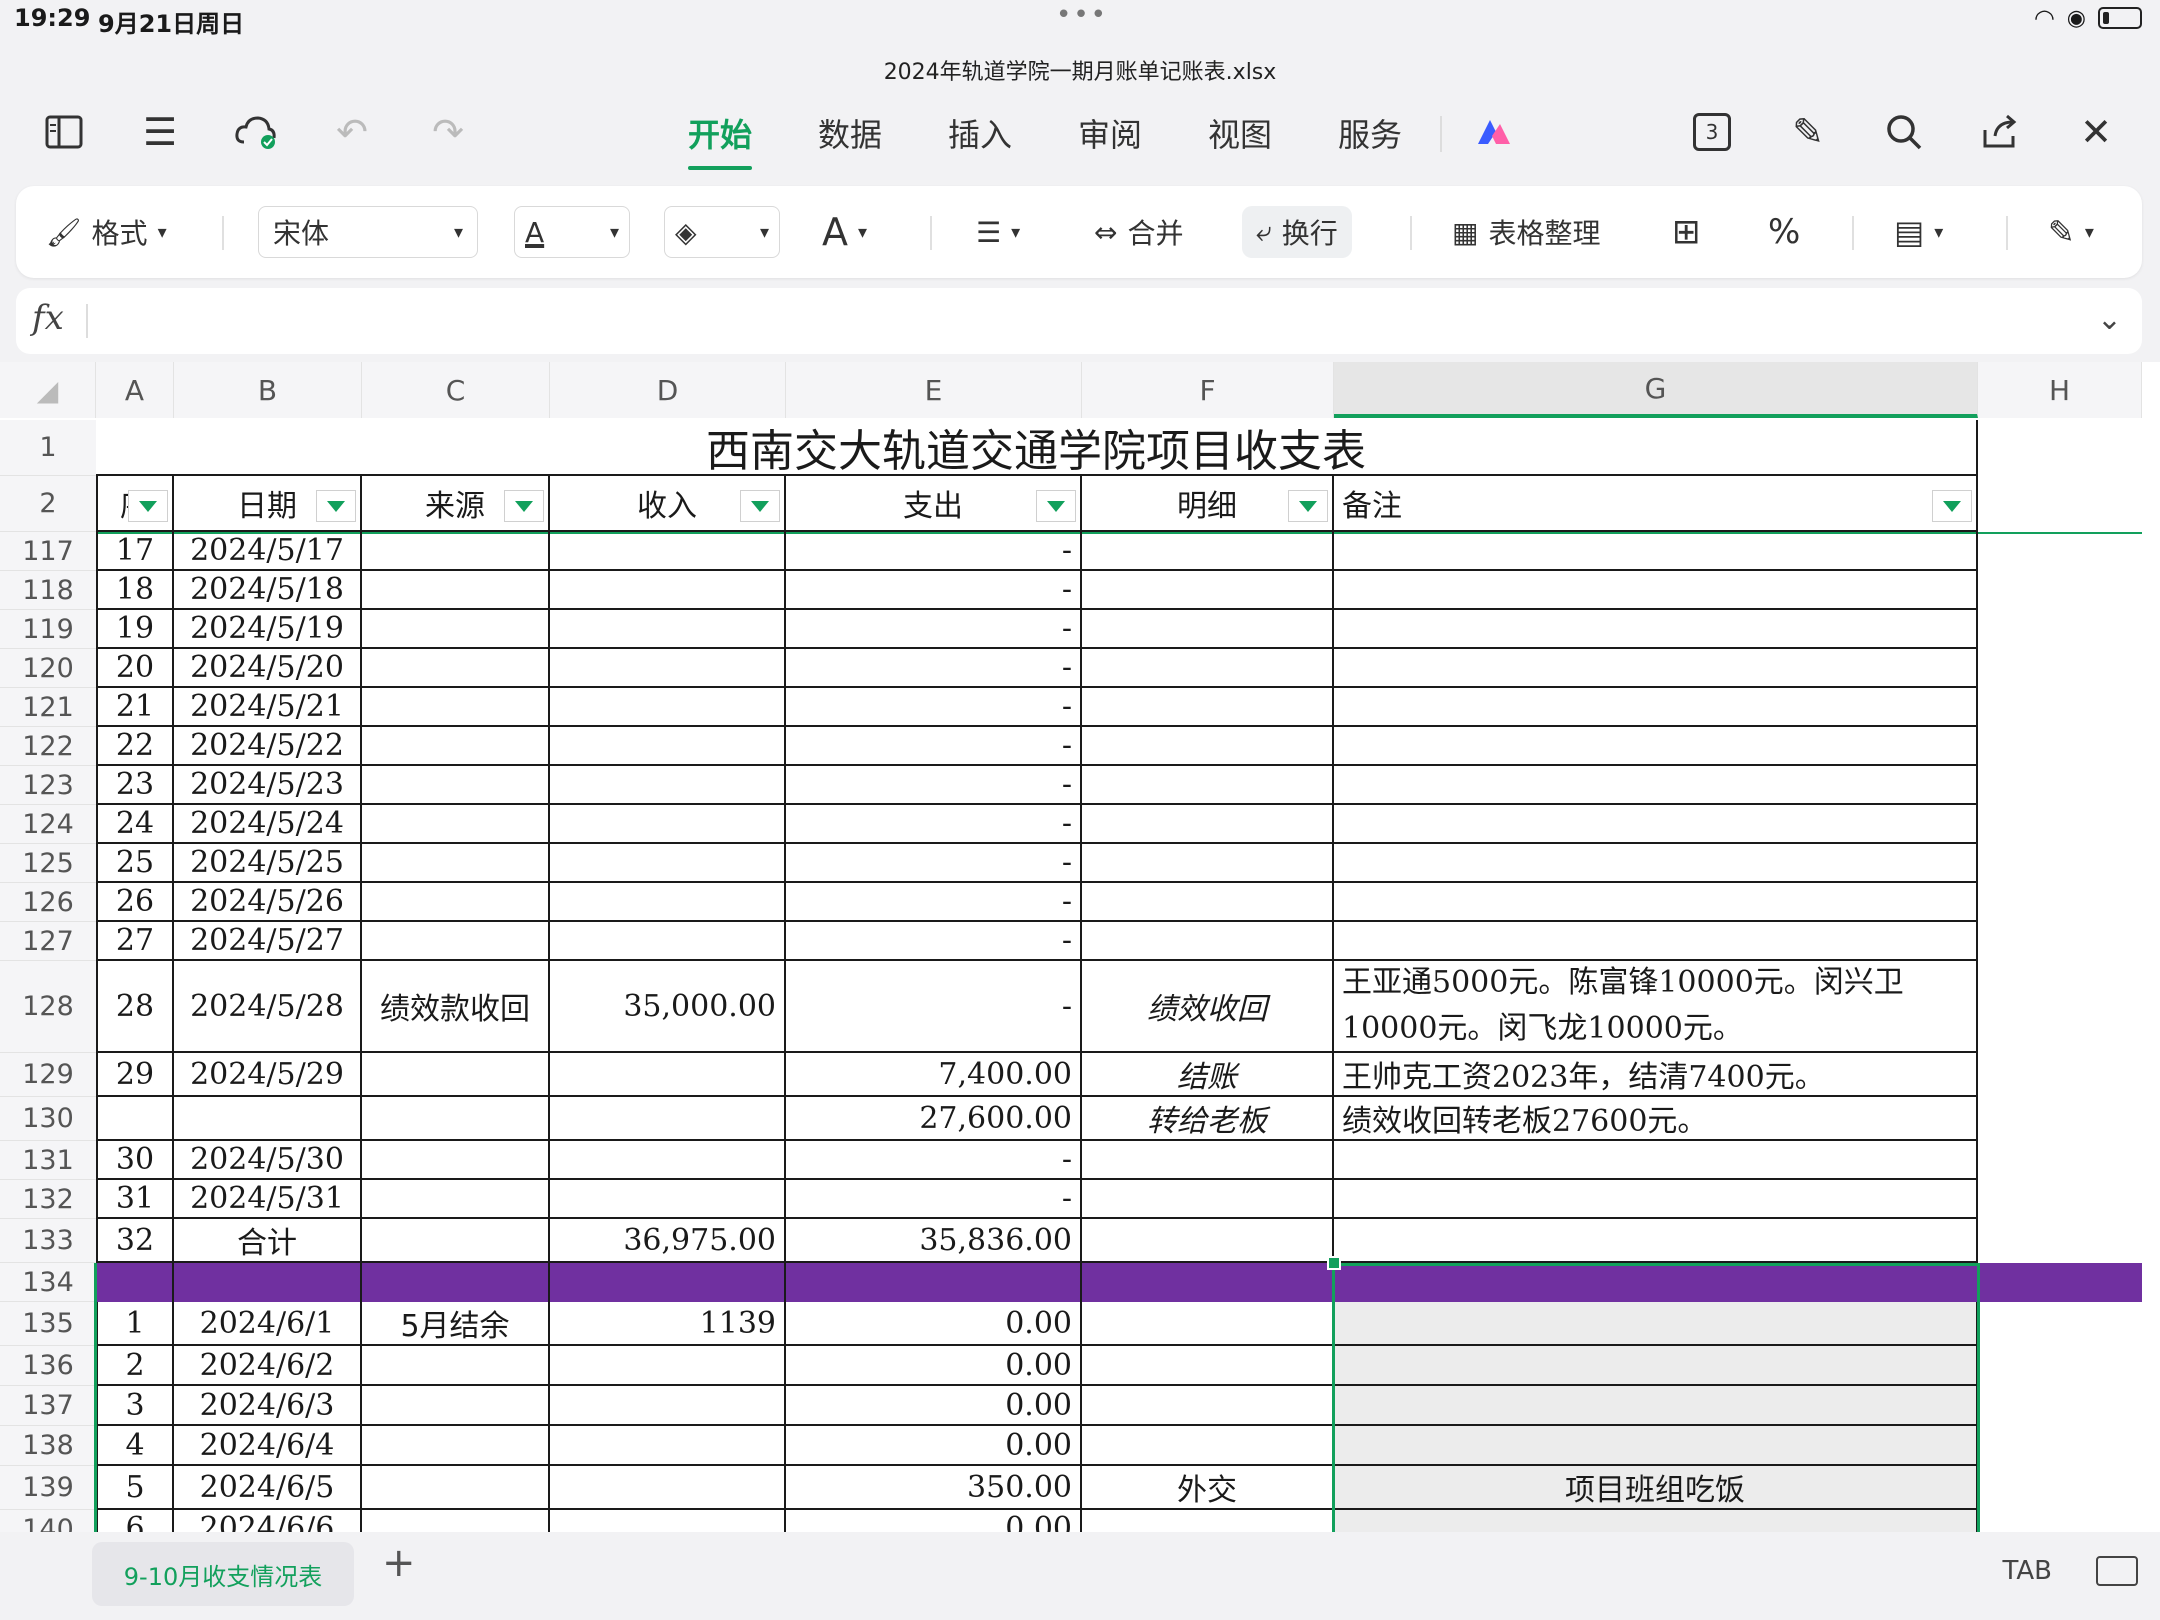 The image size is (2160, 1620). I want to click on data-cell: 20, so click(135, 668).